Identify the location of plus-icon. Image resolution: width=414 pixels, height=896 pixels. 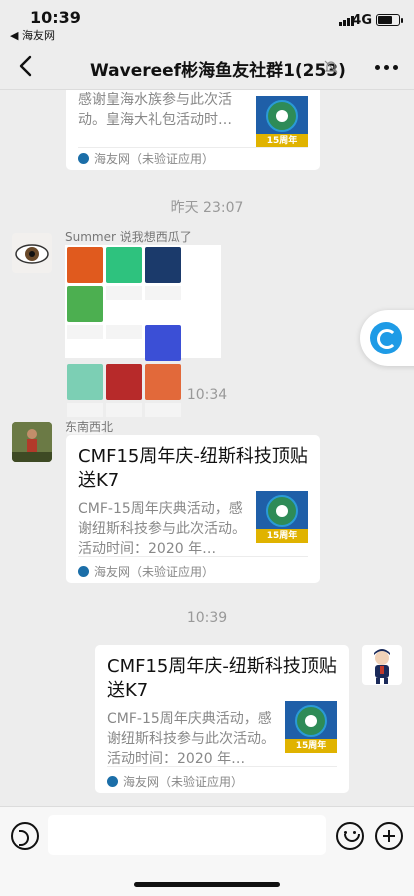
(389, 836).